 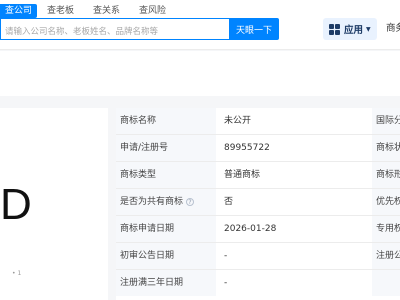 I want to click on table-row: 商标申请日期 2026-01-28 专用权期限, so click(x=258, y=228).